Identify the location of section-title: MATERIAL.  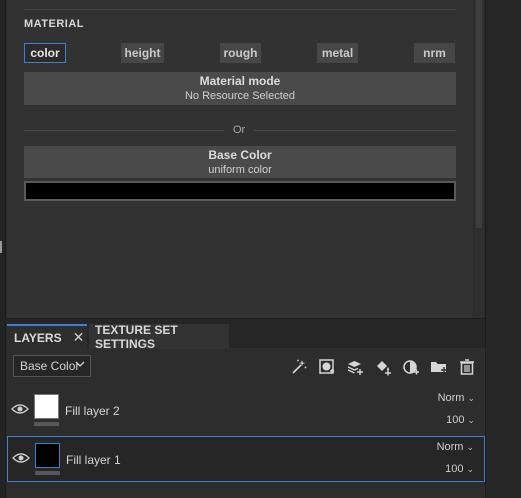
(54, 24).